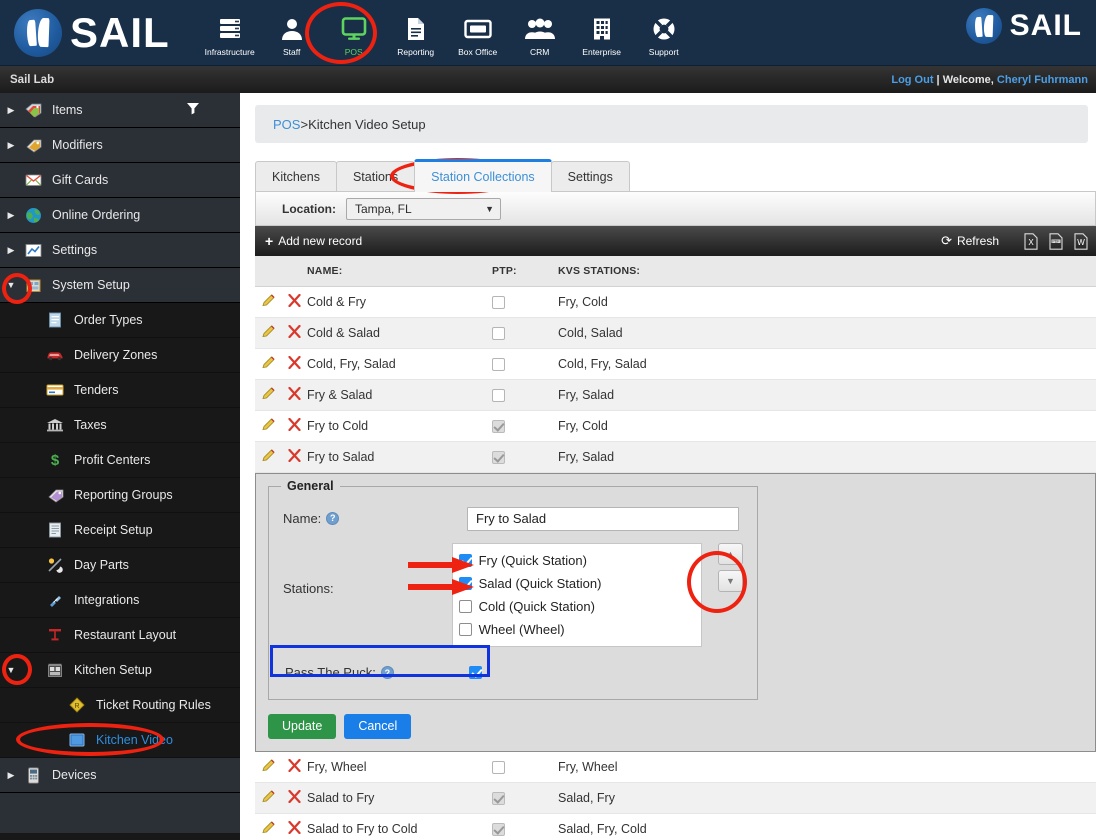  What do you see at coordinates (230, 33) in the screenshot?
I see `nav-item-infrastructure: Infrastructure` at bounding box center [230, 33].